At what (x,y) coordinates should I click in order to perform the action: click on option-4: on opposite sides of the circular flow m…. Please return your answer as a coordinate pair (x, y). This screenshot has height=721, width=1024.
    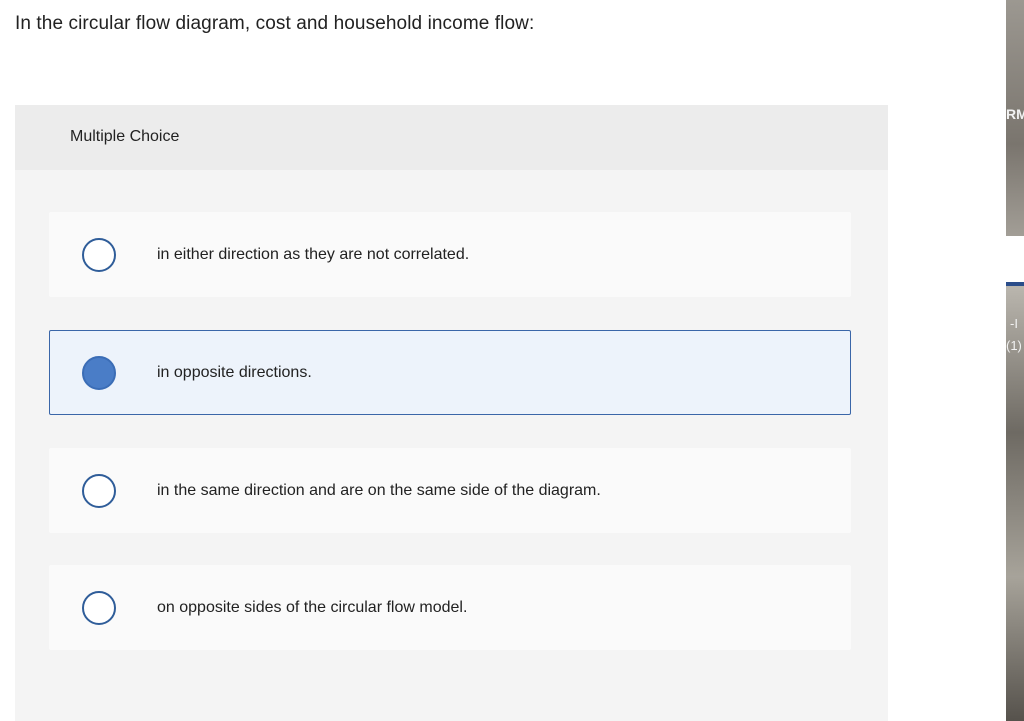
    Looking at the image, I should click on (450, 607).